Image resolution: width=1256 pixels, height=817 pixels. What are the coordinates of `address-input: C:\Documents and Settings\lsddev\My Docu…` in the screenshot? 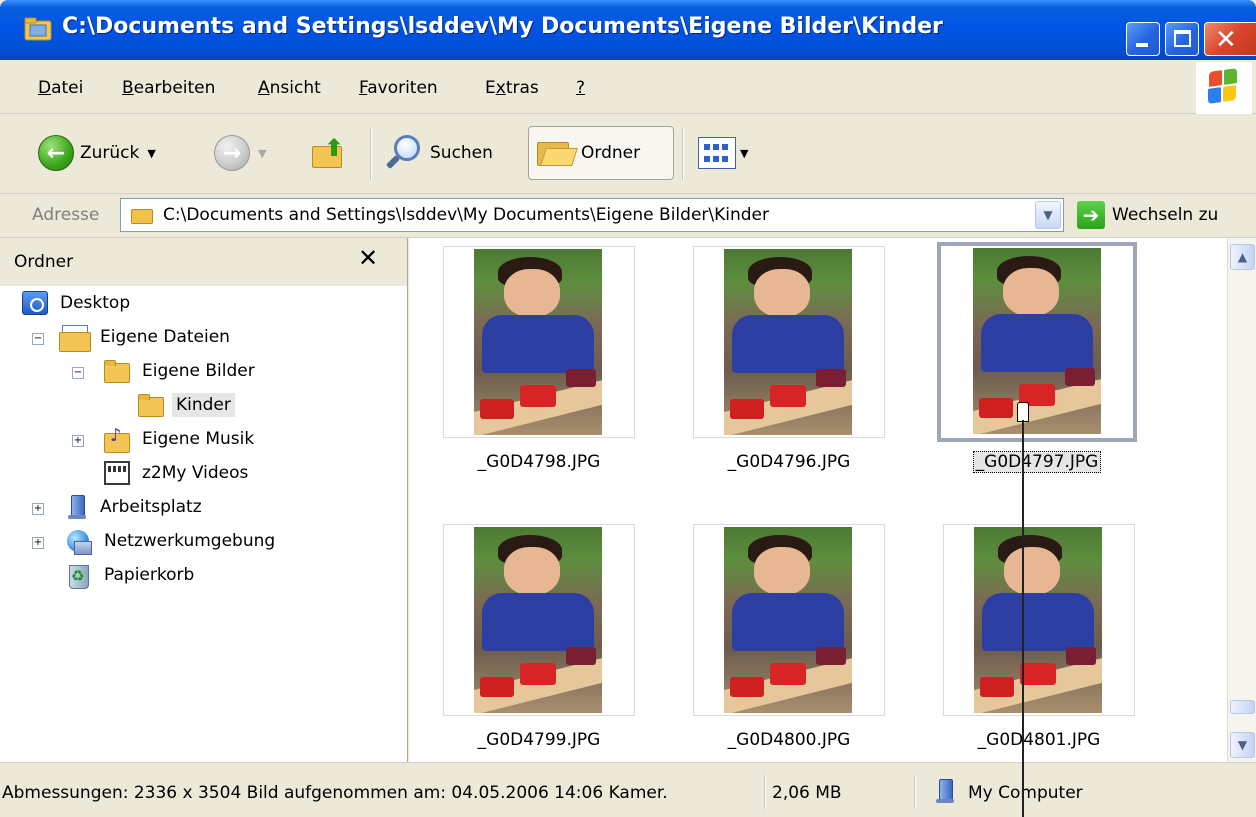 It's located at (592, 215).